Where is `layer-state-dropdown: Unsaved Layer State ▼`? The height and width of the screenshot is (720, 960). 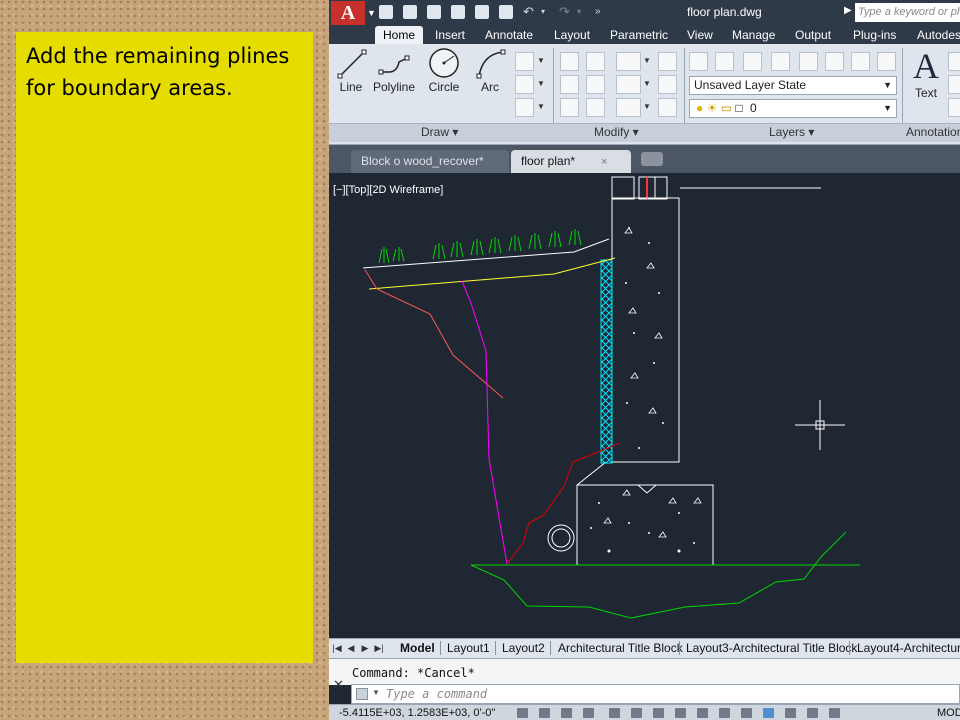 layer-state-dropdown: Unsaved Layer State ▼ is located at coordinates (793, 85).